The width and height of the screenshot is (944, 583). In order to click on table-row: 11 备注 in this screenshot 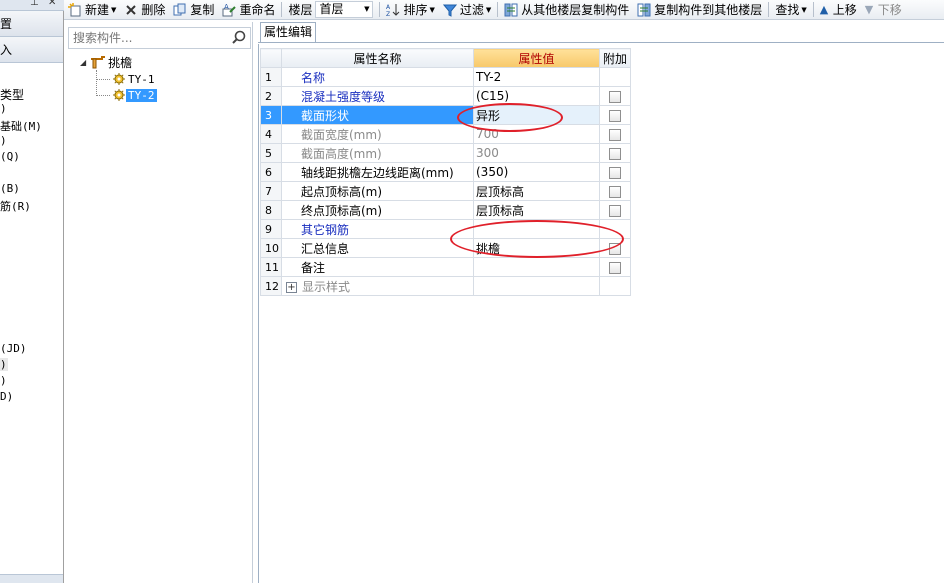, I will do `click(445, 267)`.